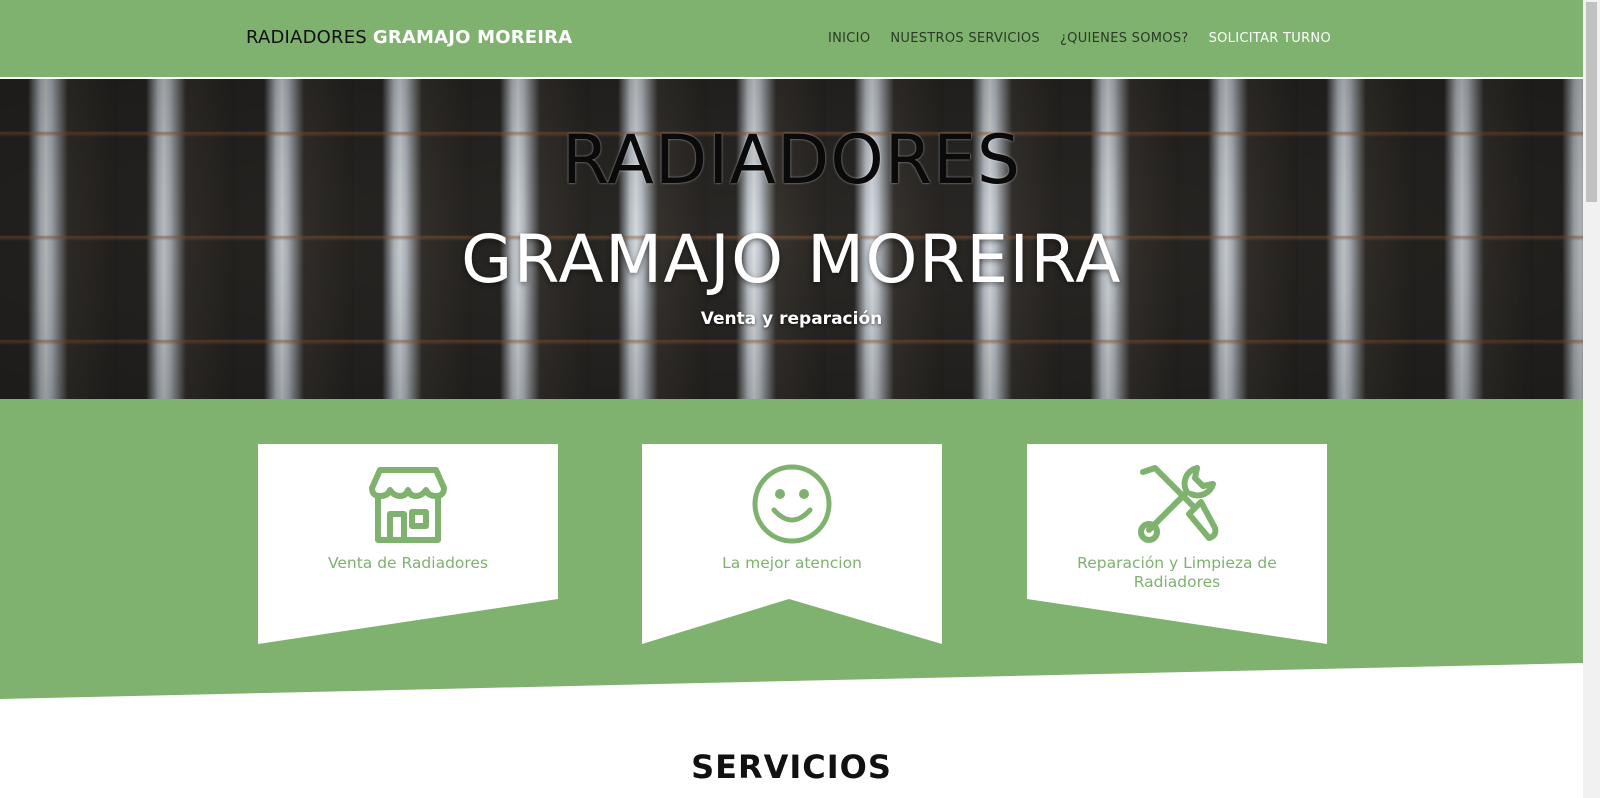  What do you see at coordinates (965, 38) in the screenshot?
I see `nav-link-servicios: NUESTROS SERVICIOS` at bounding box center [965, 38].